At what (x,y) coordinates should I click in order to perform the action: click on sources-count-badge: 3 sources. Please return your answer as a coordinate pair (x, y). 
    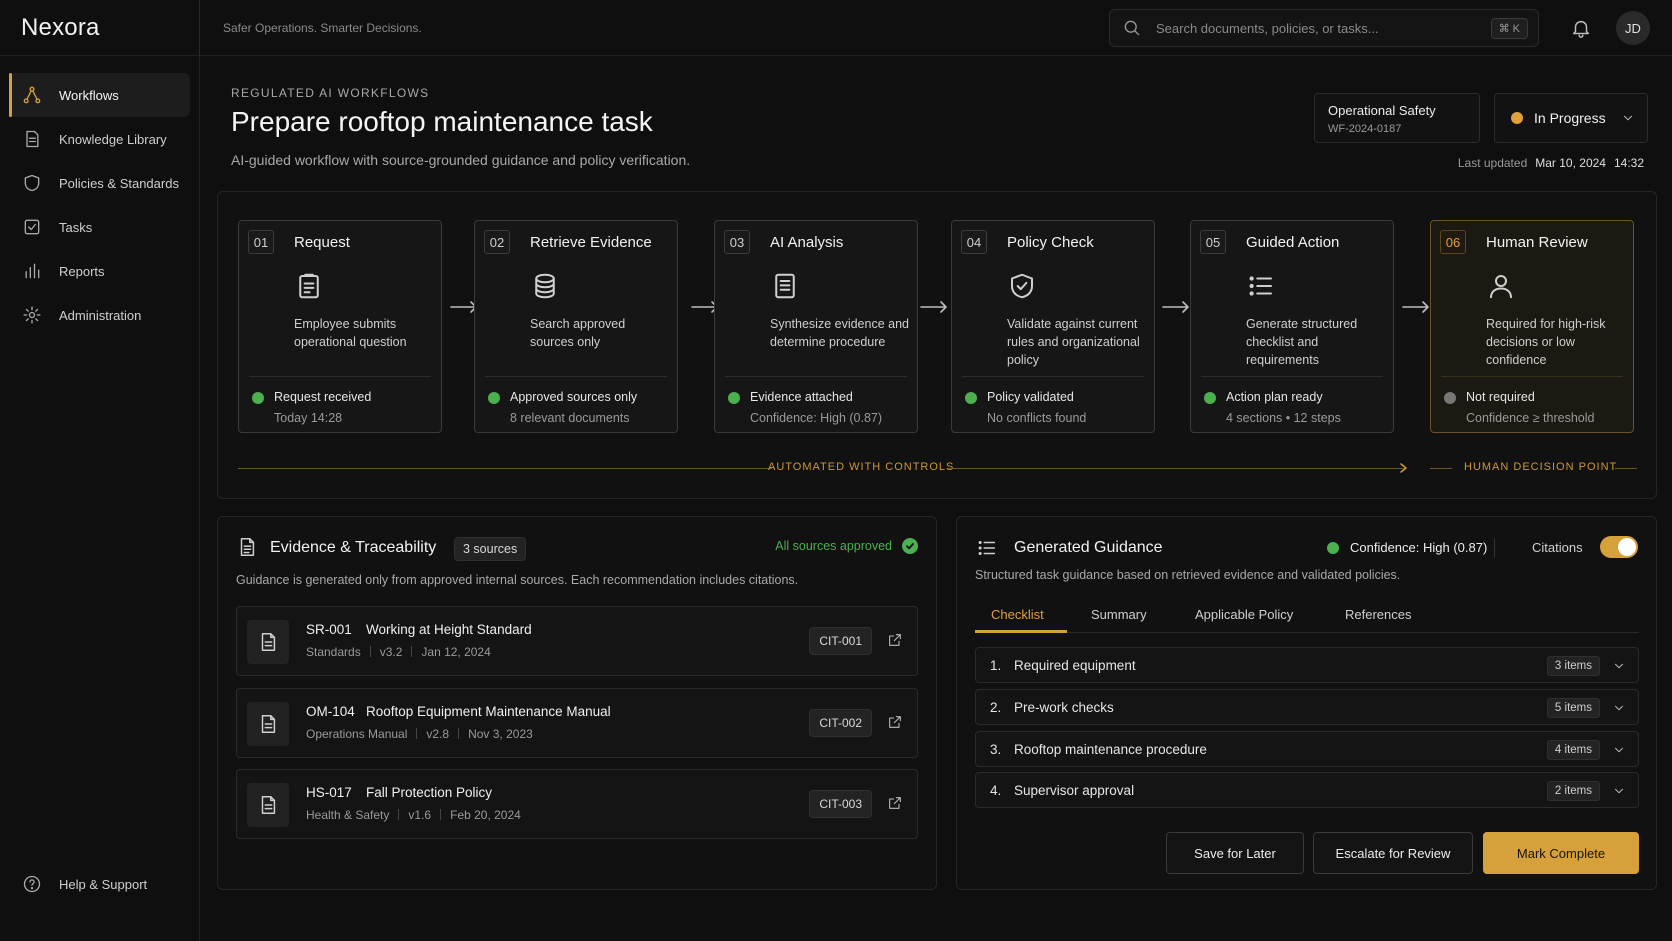
    Looking at the image, I should click on (490, 549).